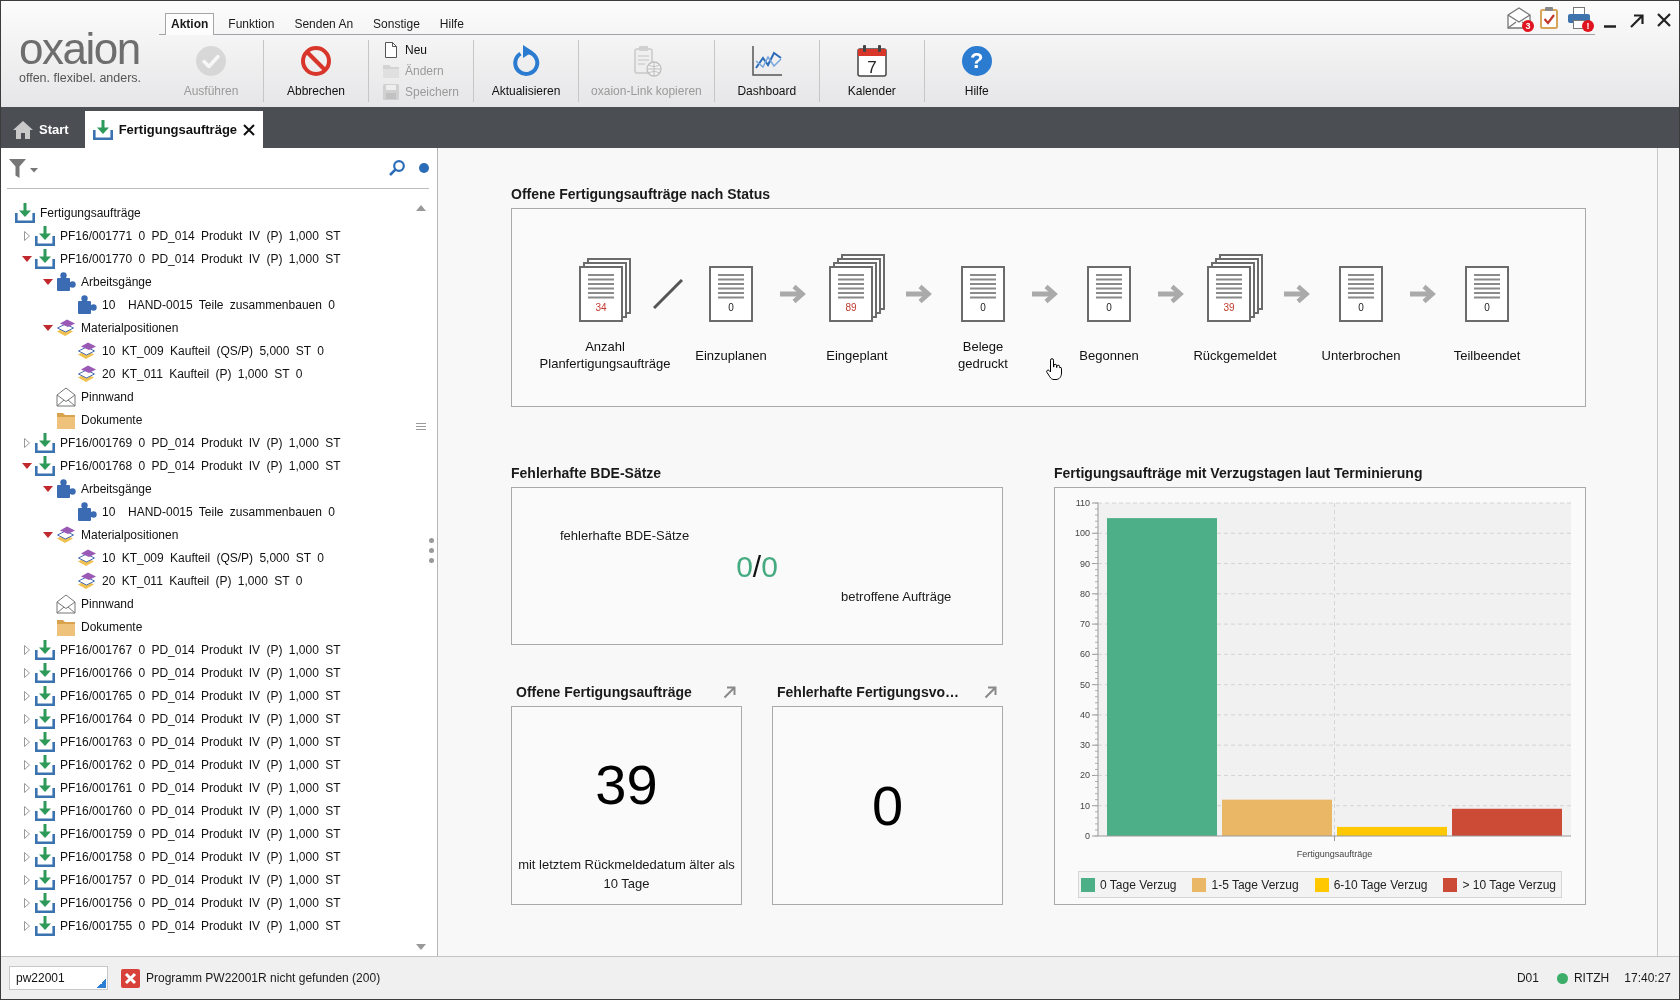  Describe the element at coordinates (200, 695) in the screenshot. I see `tree-item: PF16/001765 0 PD_014 Produkt IV (P) 1,000 ST` at that location.